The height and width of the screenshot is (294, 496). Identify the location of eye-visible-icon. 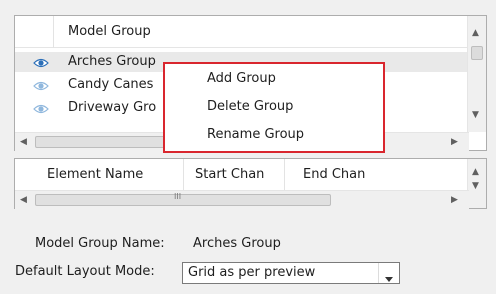
(41, 64).